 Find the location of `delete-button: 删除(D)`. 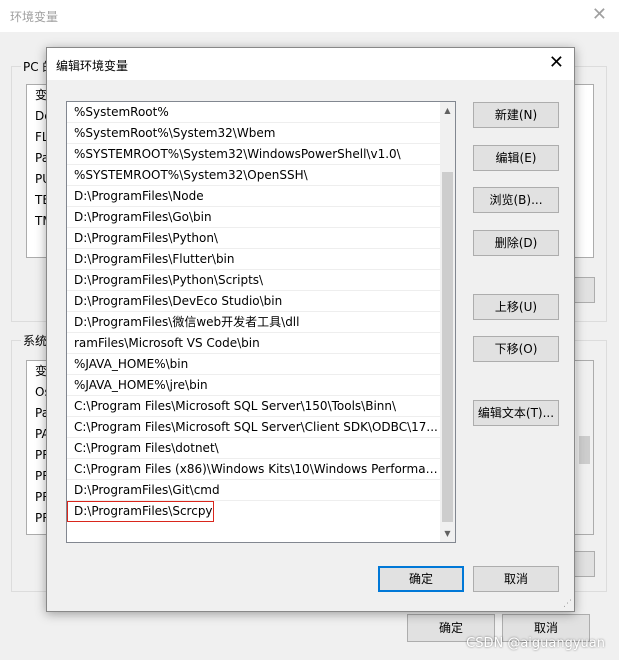

delete-button: 删除(D) is located at coordinates (516, 243).